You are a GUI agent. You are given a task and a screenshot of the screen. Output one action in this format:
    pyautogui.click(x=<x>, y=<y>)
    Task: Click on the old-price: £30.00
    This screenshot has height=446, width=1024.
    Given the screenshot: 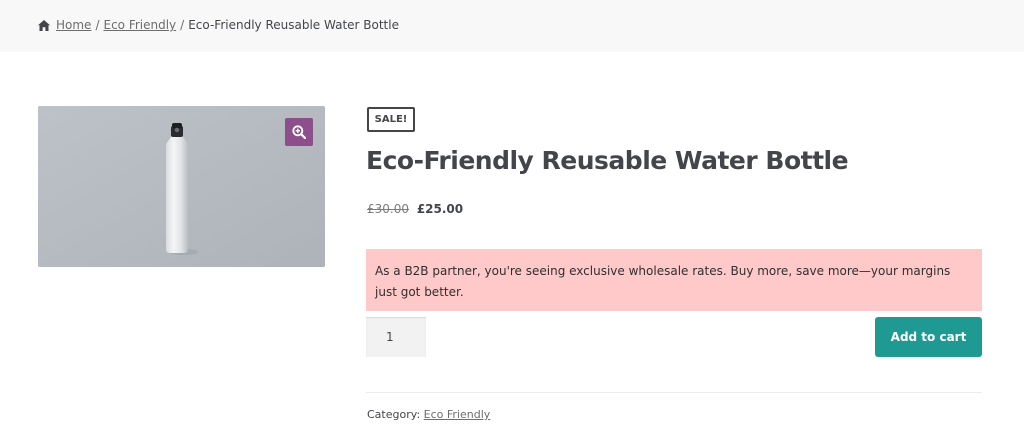 What is the action you would take?
    pyautogui.click(x=388, y=209)
    